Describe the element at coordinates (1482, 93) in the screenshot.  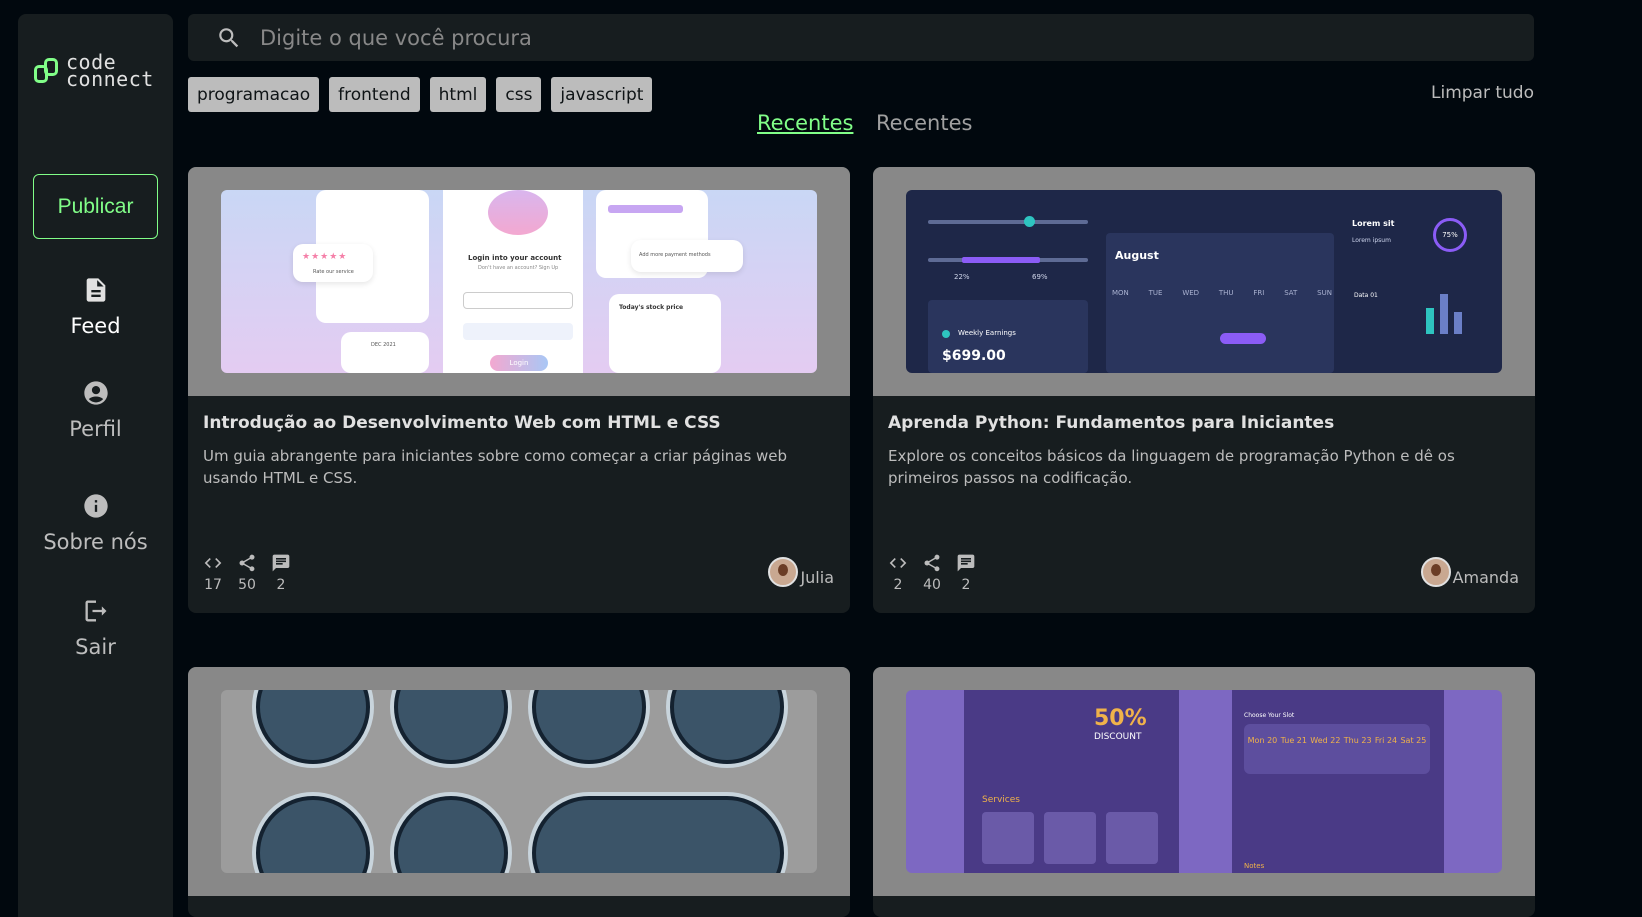
I see `clear-all-button: Limpar tudo` at that location.